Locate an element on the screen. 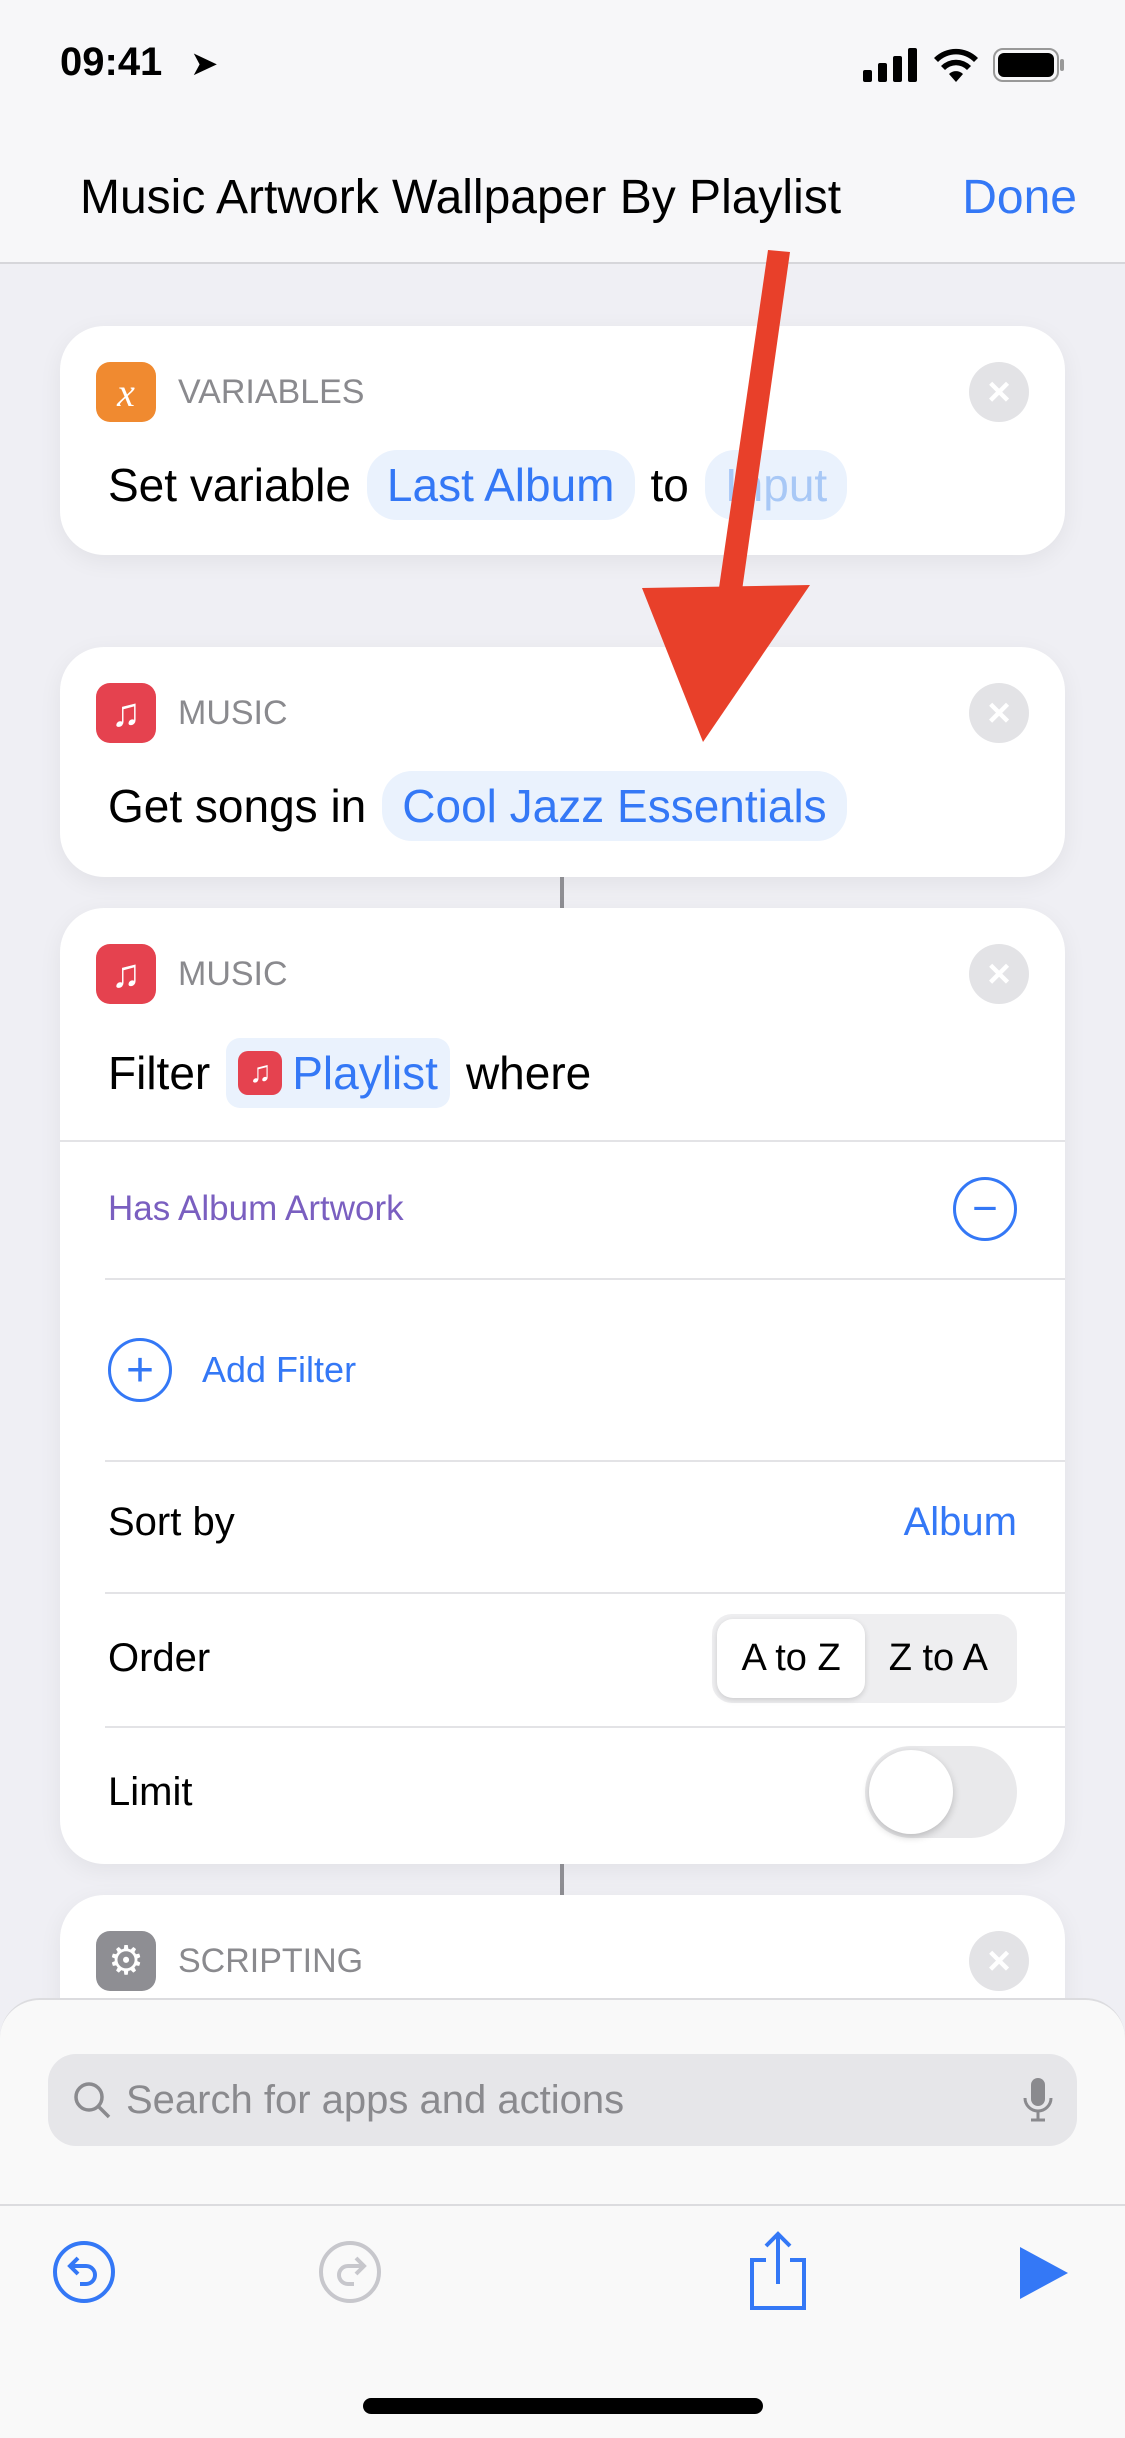 The image size is (1125, 2438). remove-filter-icon: − is located at coordinates (985, 1209).